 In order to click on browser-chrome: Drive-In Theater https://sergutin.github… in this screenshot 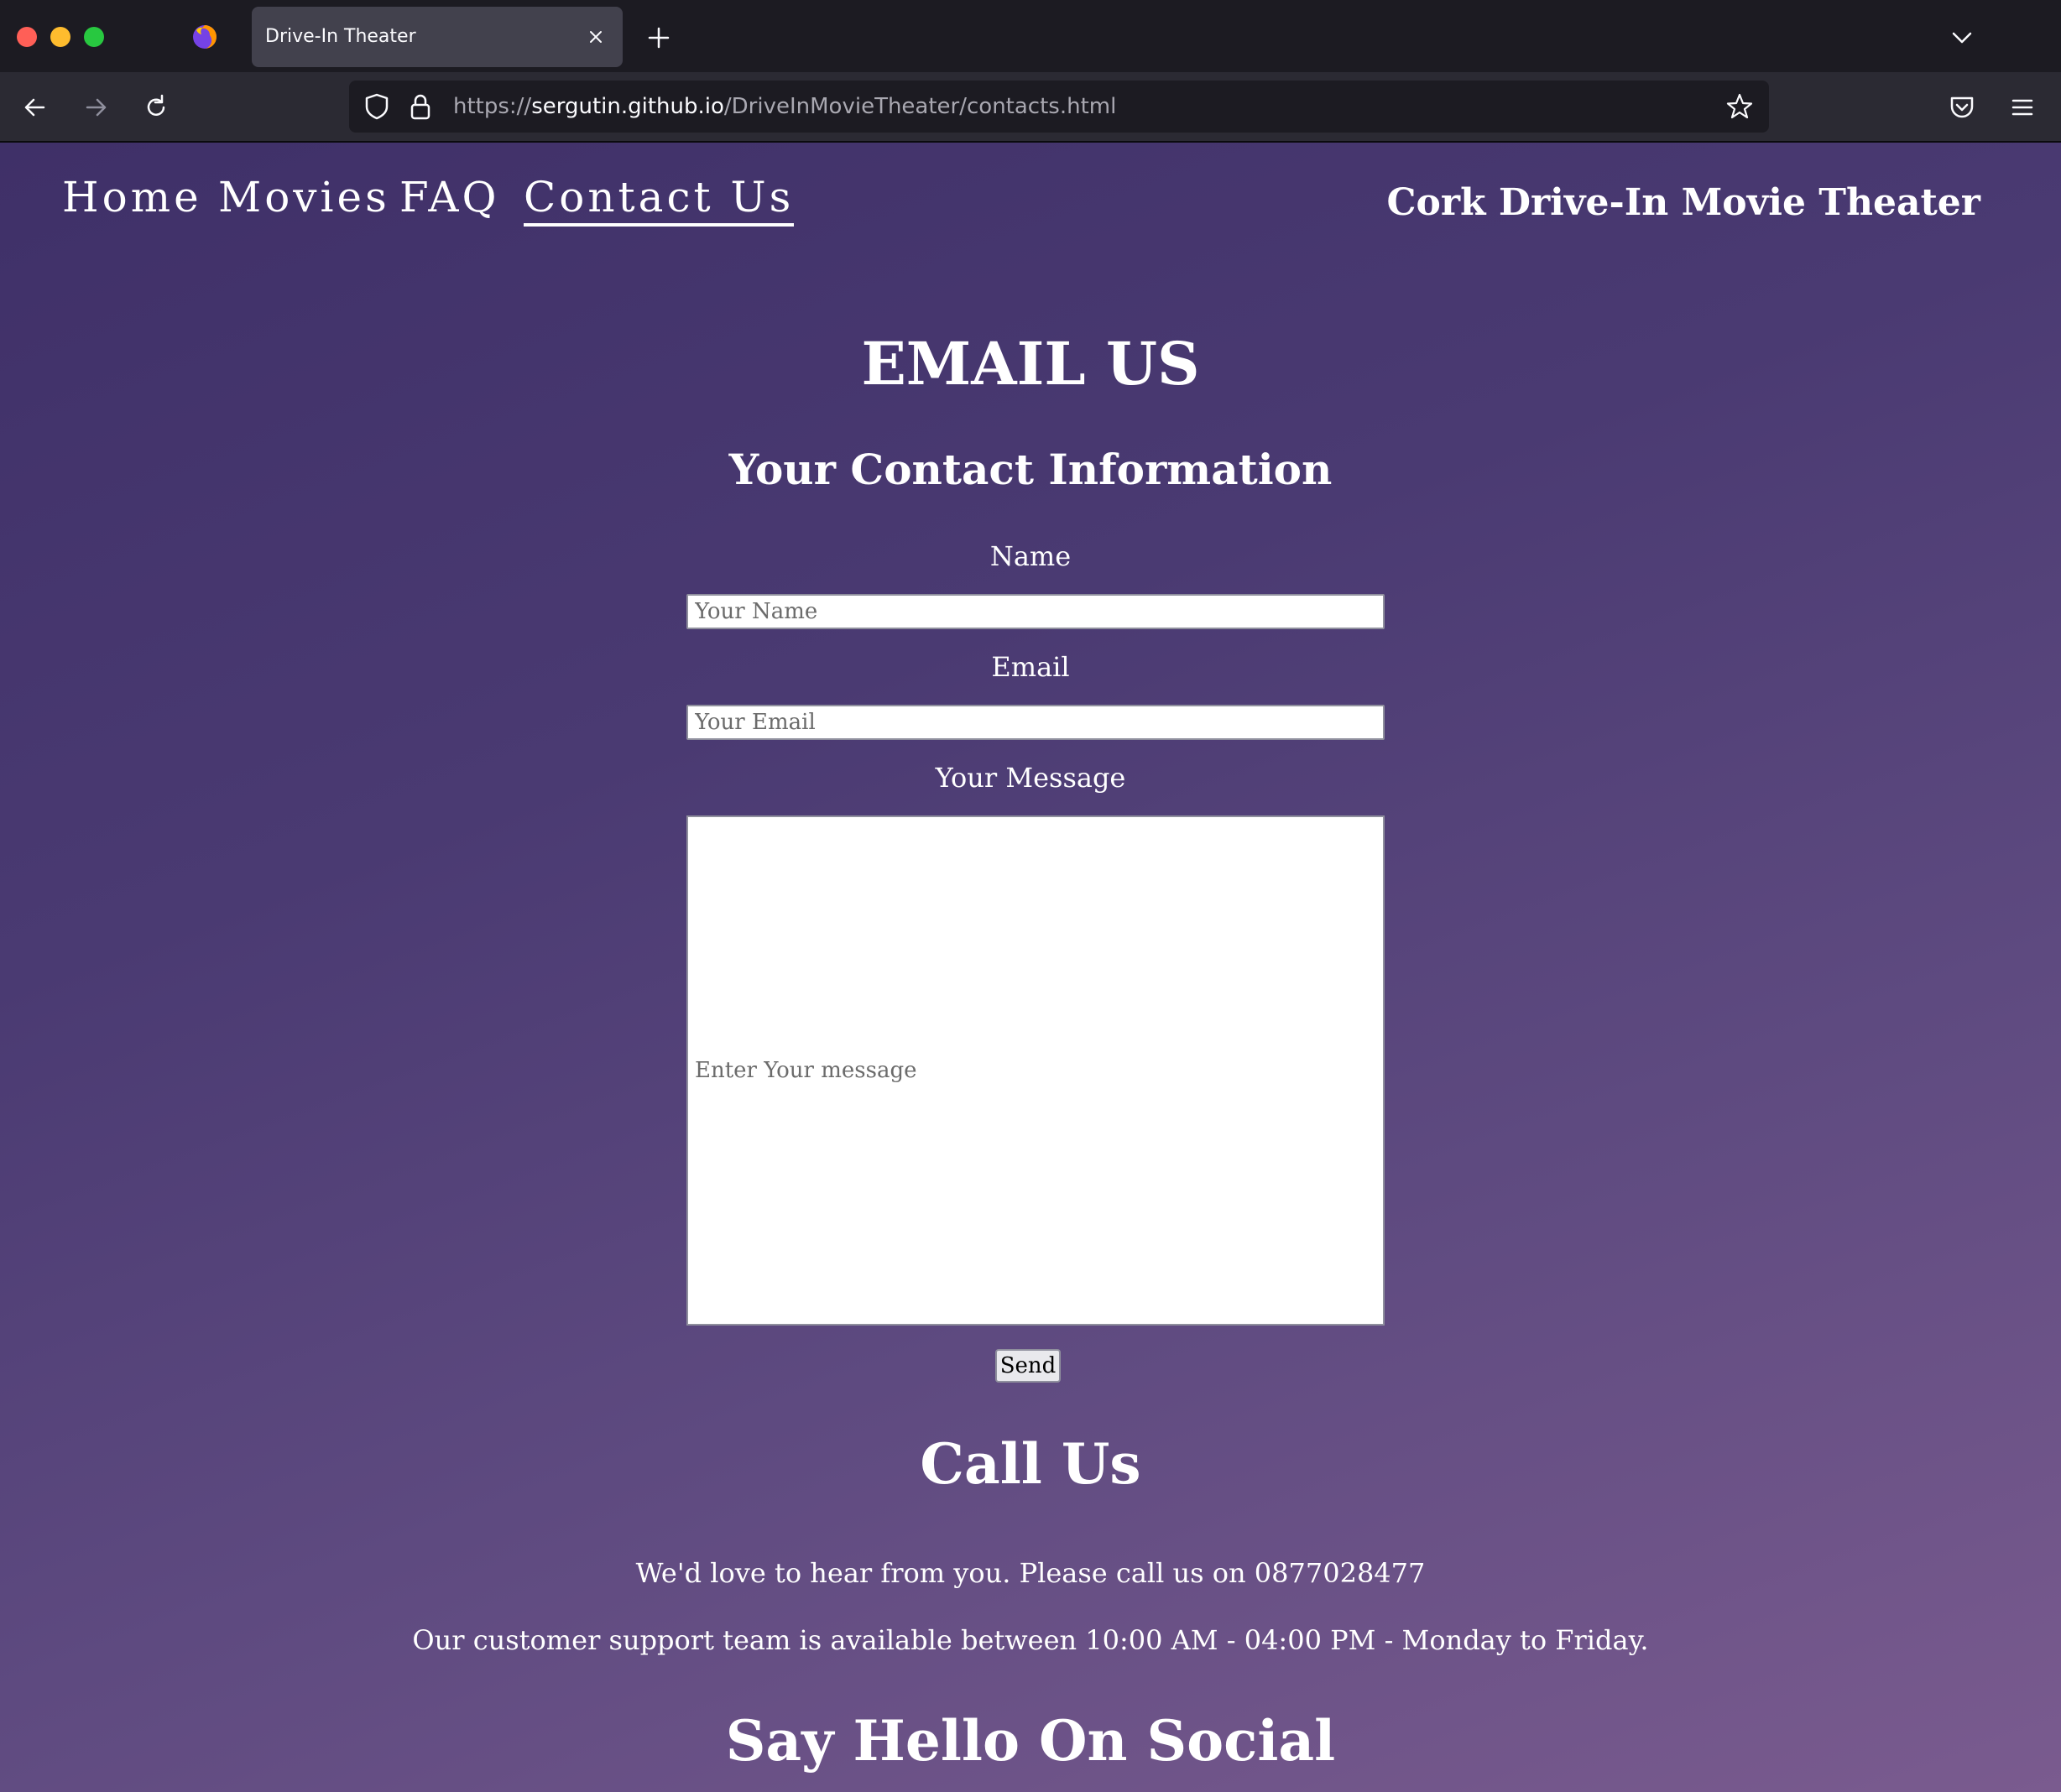, I will do `click(1030, 71)`.